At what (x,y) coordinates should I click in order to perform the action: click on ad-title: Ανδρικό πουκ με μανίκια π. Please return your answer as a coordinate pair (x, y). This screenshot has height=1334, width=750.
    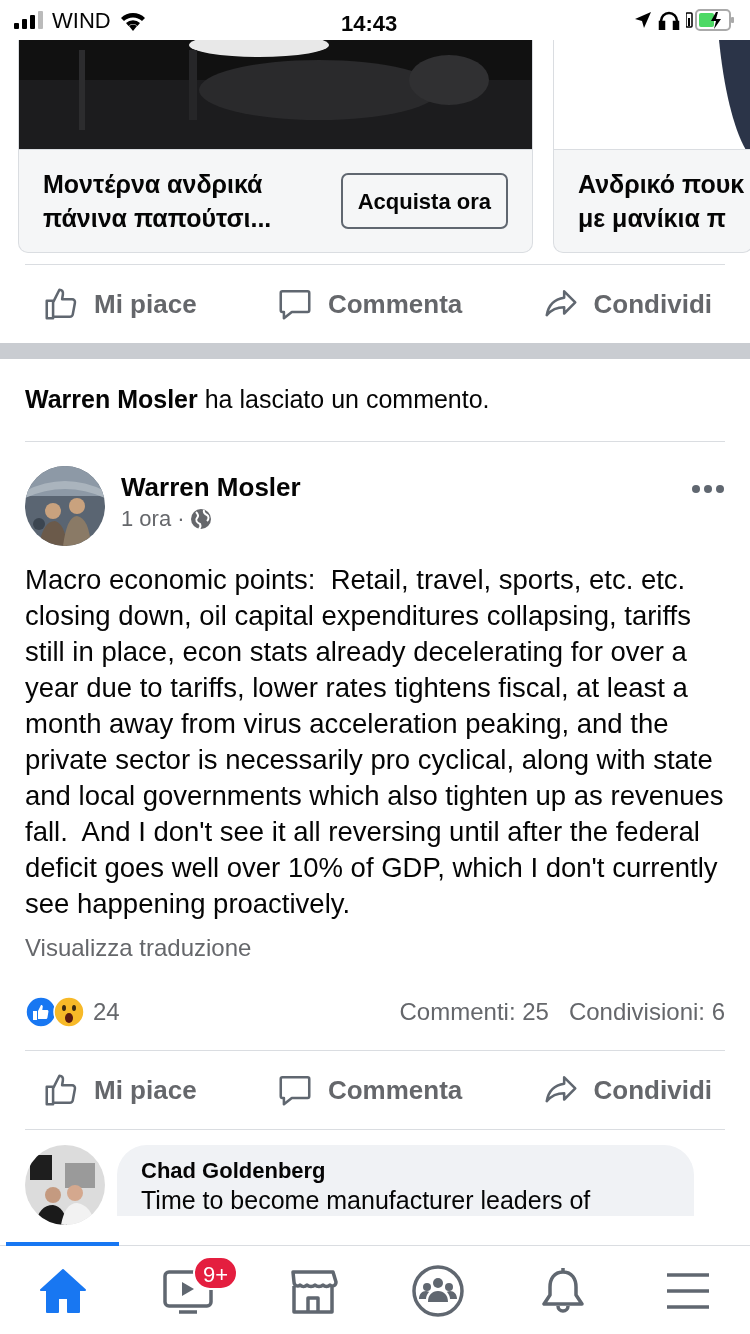
    Looking at the image, I should click on (661, 201).